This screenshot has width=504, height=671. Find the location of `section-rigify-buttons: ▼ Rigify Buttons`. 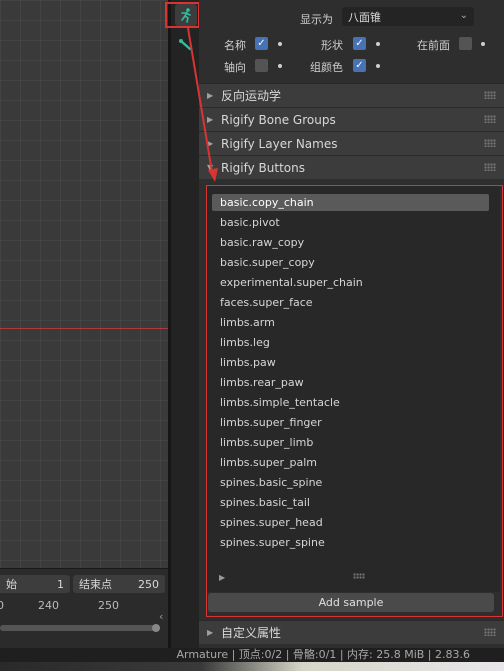

section-rigify-buttons: ▼ Rigify Buttons is located at coordinates (351, 167).